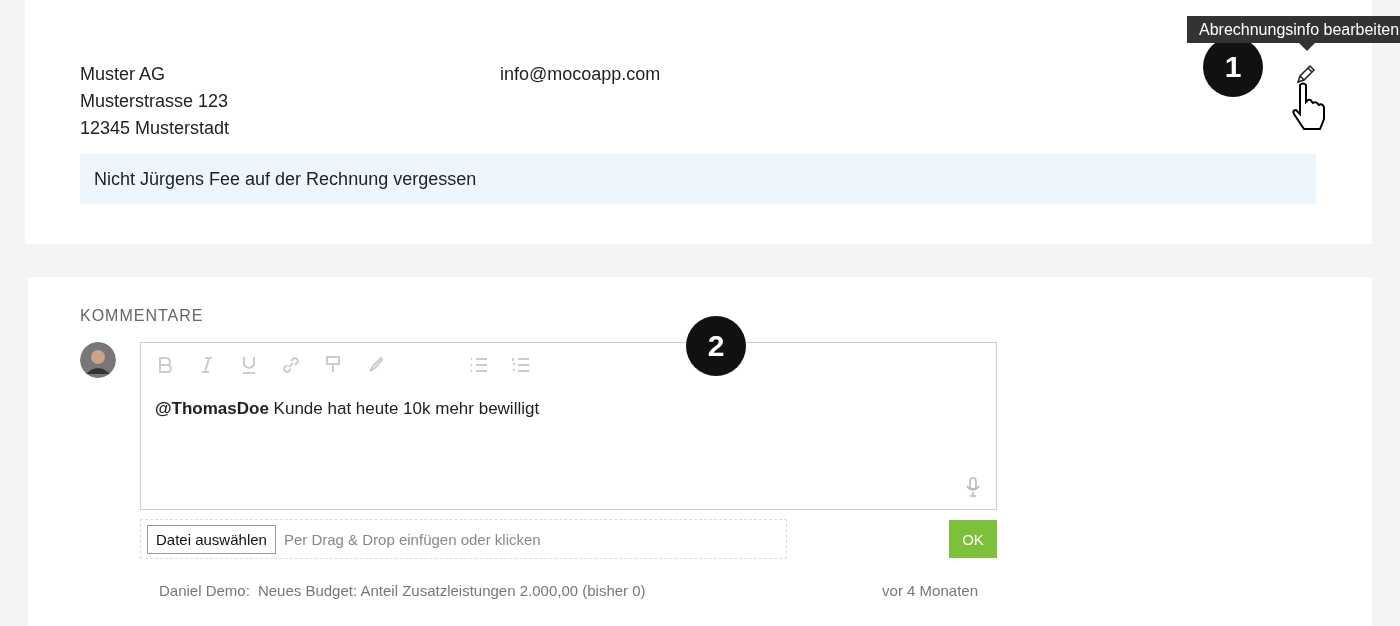 This screenshot has width=1400, height=626. Describe the element at coordinates (412, 539) in the screenshot. I see `drop-hint: Per Drag & Drop einfügen oder klicken` at that location.